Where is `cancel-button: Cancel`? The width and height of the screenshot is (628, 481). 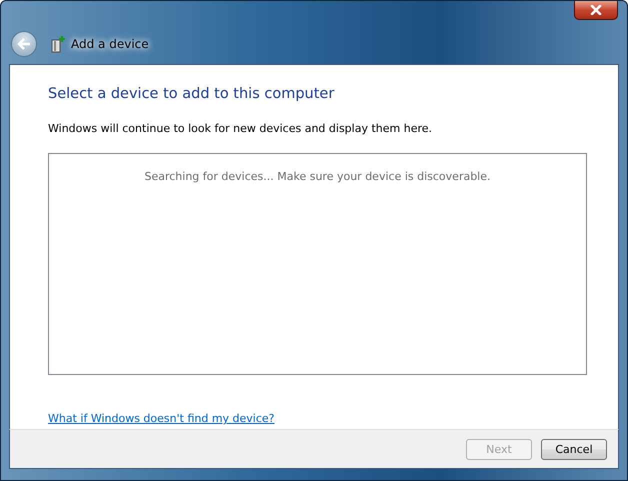 cancel-button: Cancel is located at coordinates (574, 449).